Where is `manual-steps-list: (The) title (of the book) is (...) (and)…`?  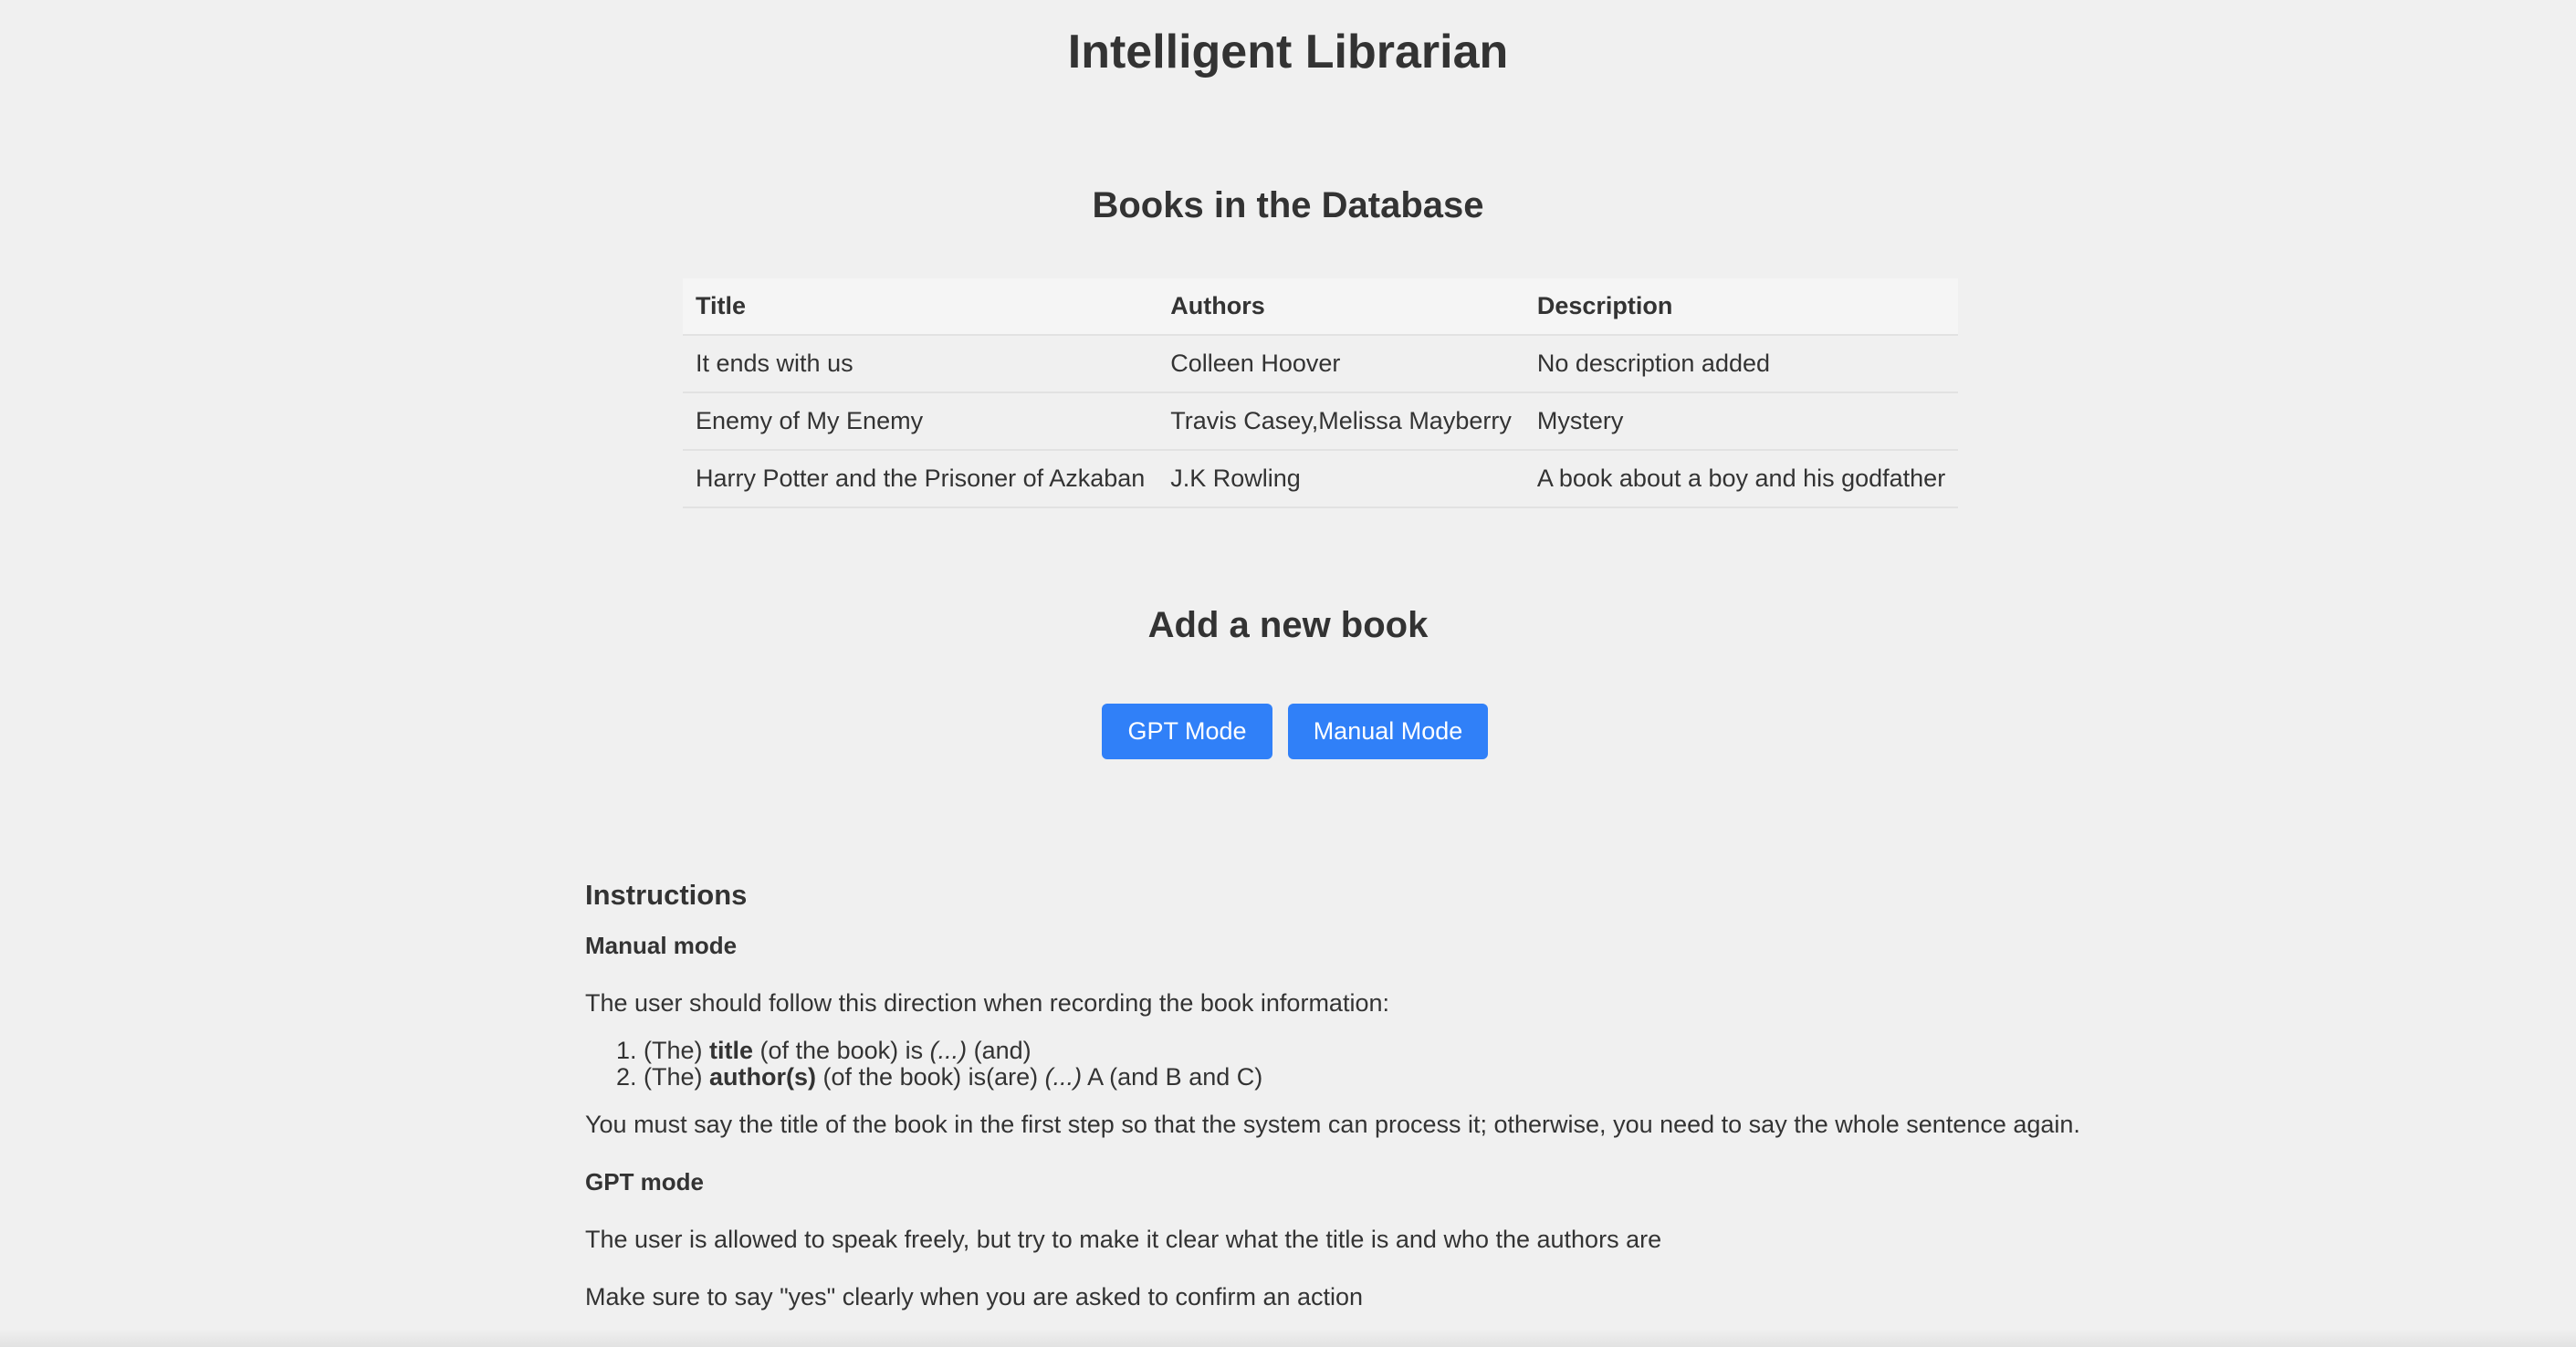
manual-steps-list: (The) title (of the book) is (...) (and)… is located at coordinates (1361, 1065).